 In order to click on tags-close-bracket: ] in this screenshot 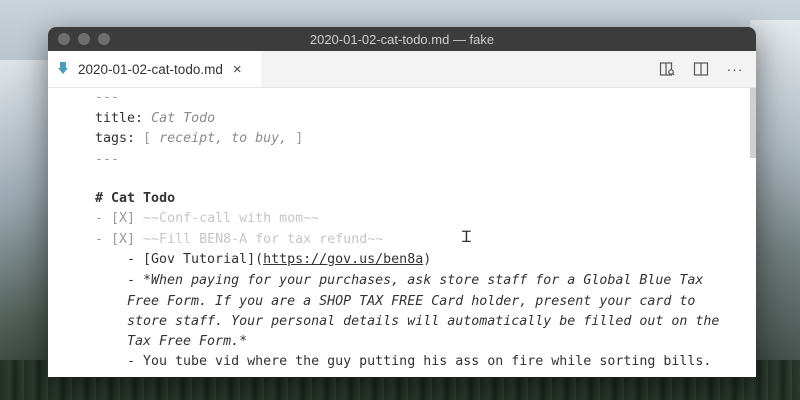, I will do `click(299, 138)`.